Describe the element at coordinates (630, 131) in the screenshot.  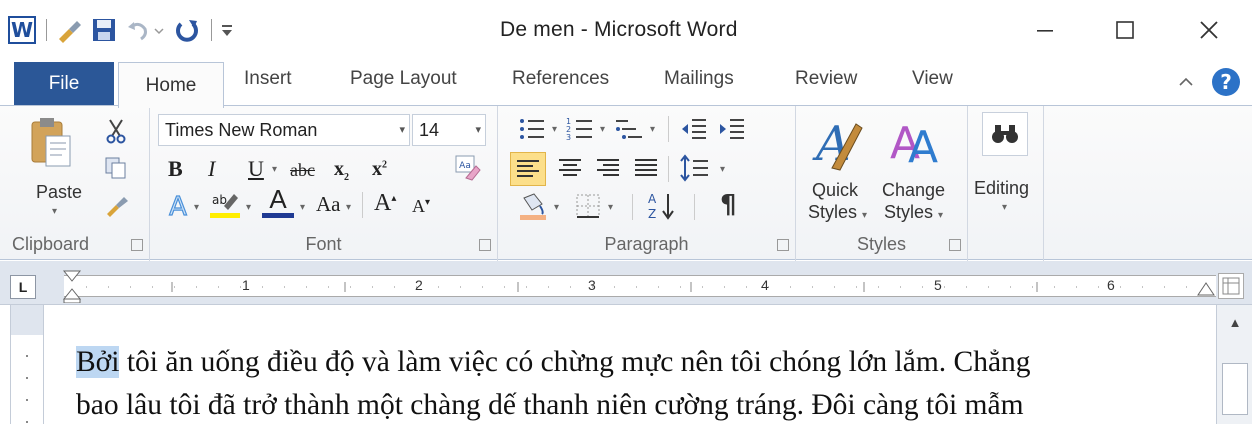
I see `multilevel-list-icon` at that location.